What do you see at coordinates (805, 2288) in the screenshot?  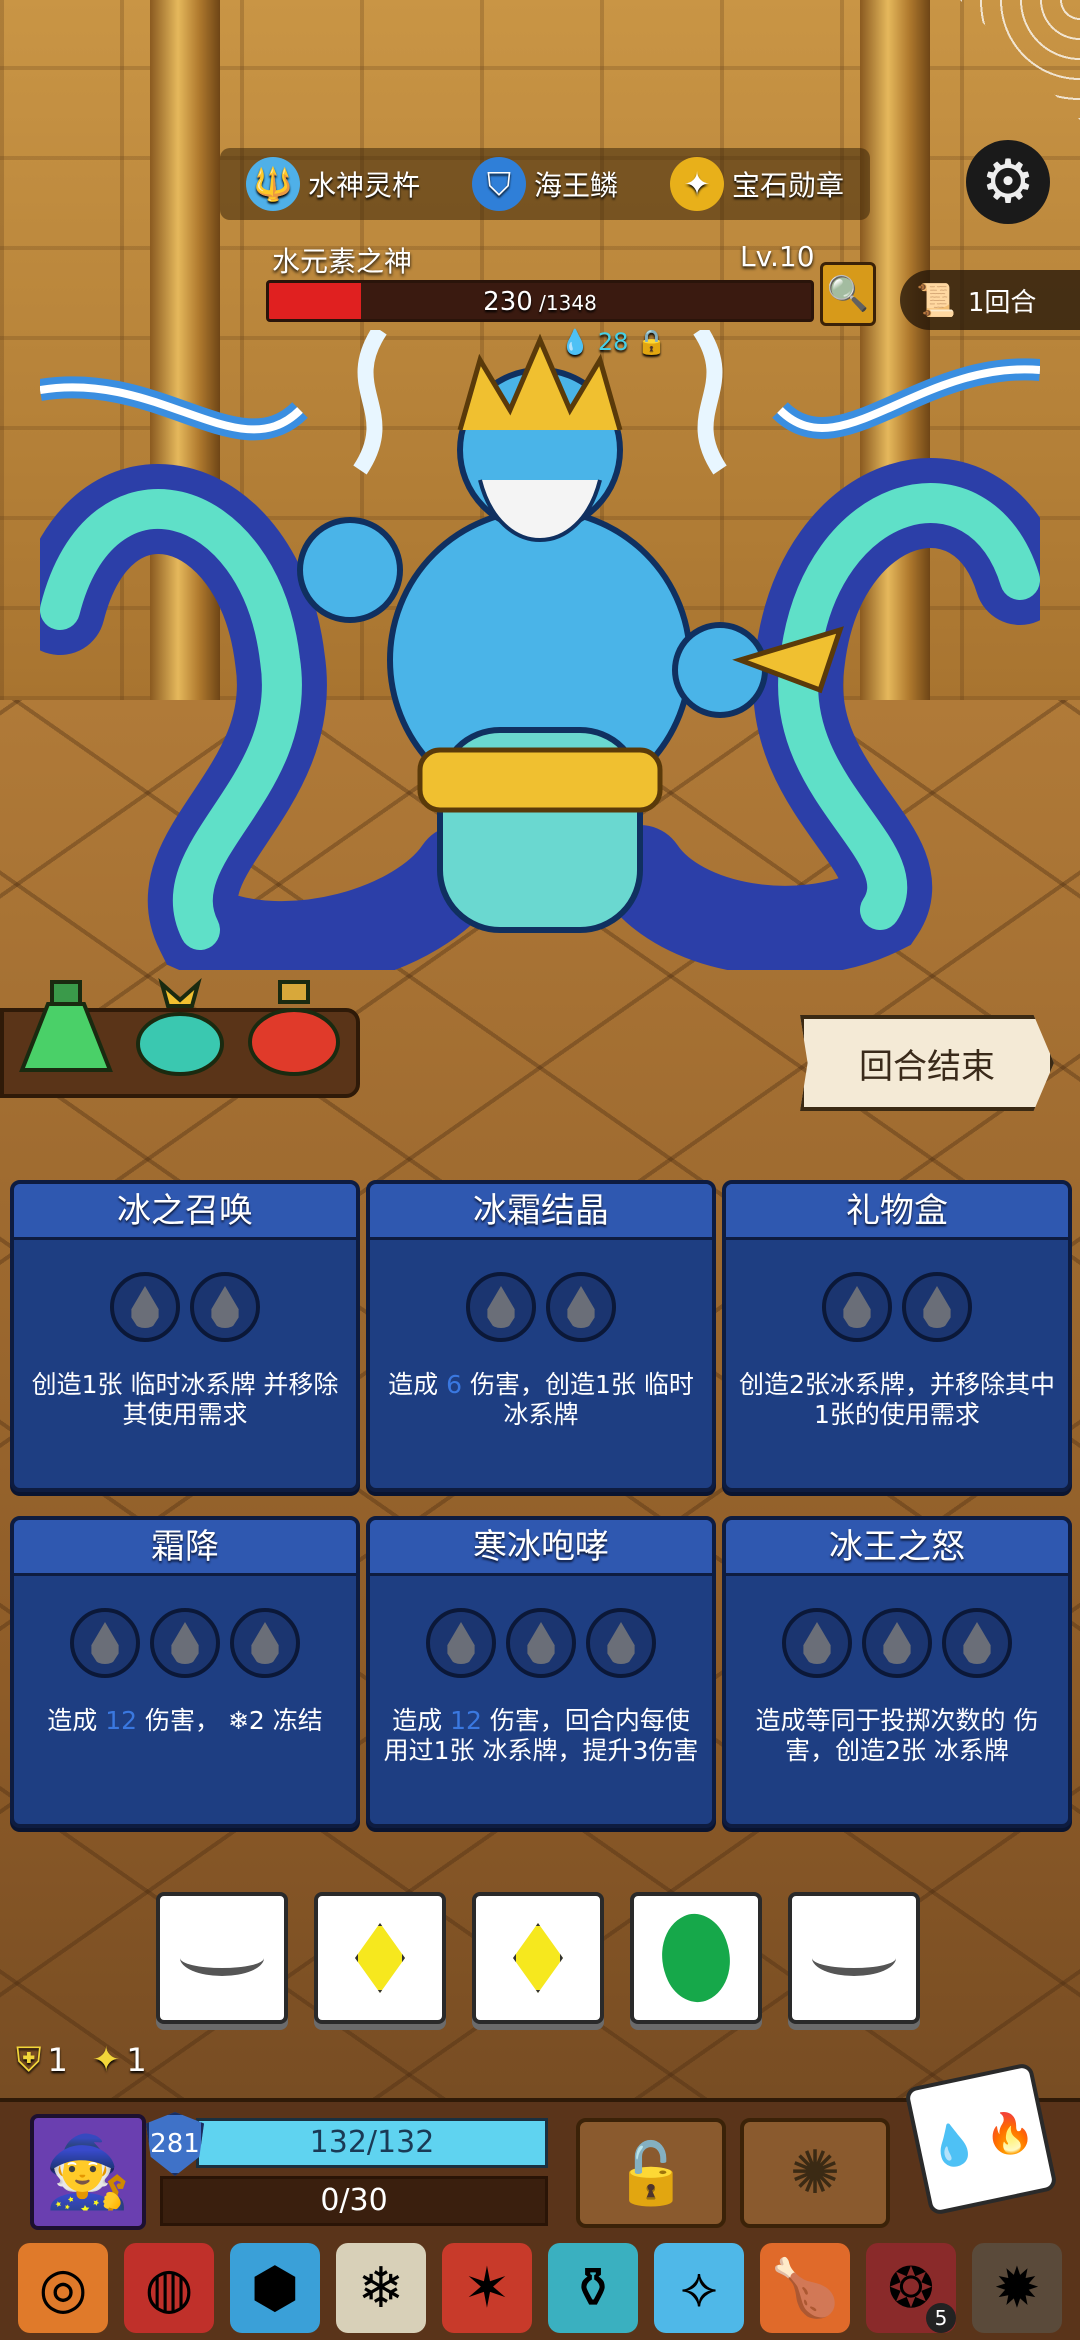 I see `meat-item-icon: 🍗` at bounding box center [805, 2288].